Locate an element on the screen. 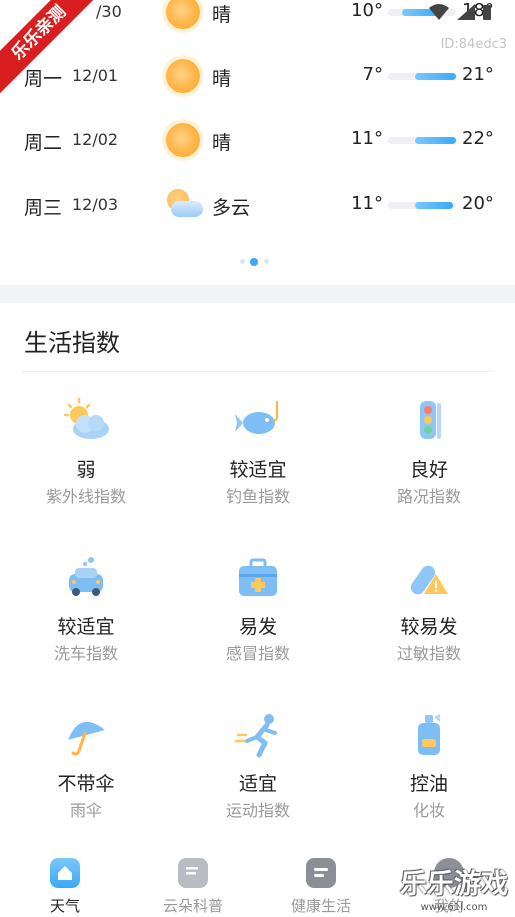  nav-label: 天气 is located at coordinates (64, 906).